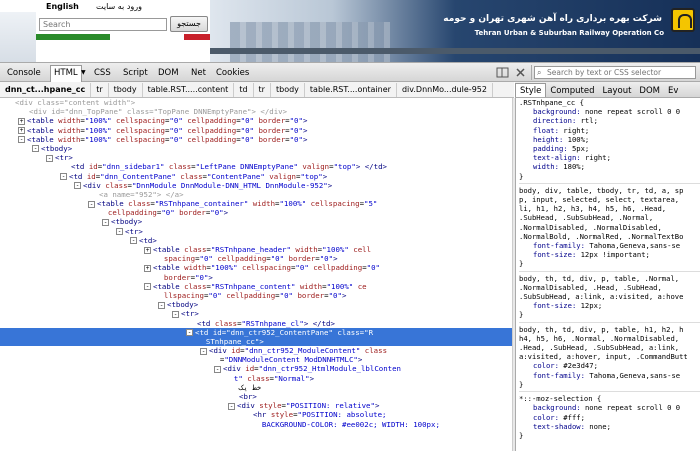 The height and width of the screenshot is (451, 700). What do you see at coordinates (256, 424) in the screenshot?
I see `tree-node: BACKGROUND-COLOR: #ee002c; WIDTH: 100px;` at bounding box center [256, 424].